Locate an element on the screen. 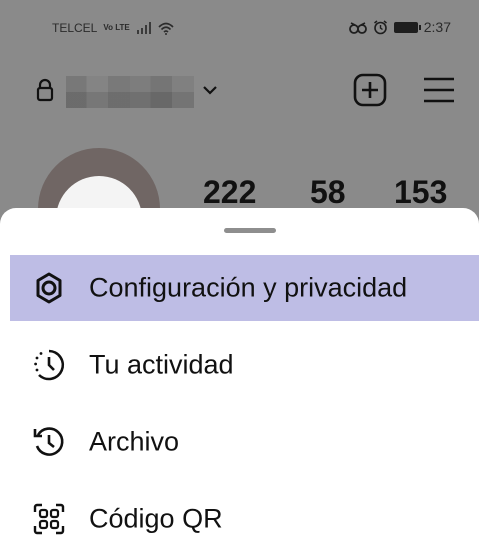 The height and width of the screenshot is (536, 479). menu-item-qr-code: Código QR is located at coordinates (244, 511).